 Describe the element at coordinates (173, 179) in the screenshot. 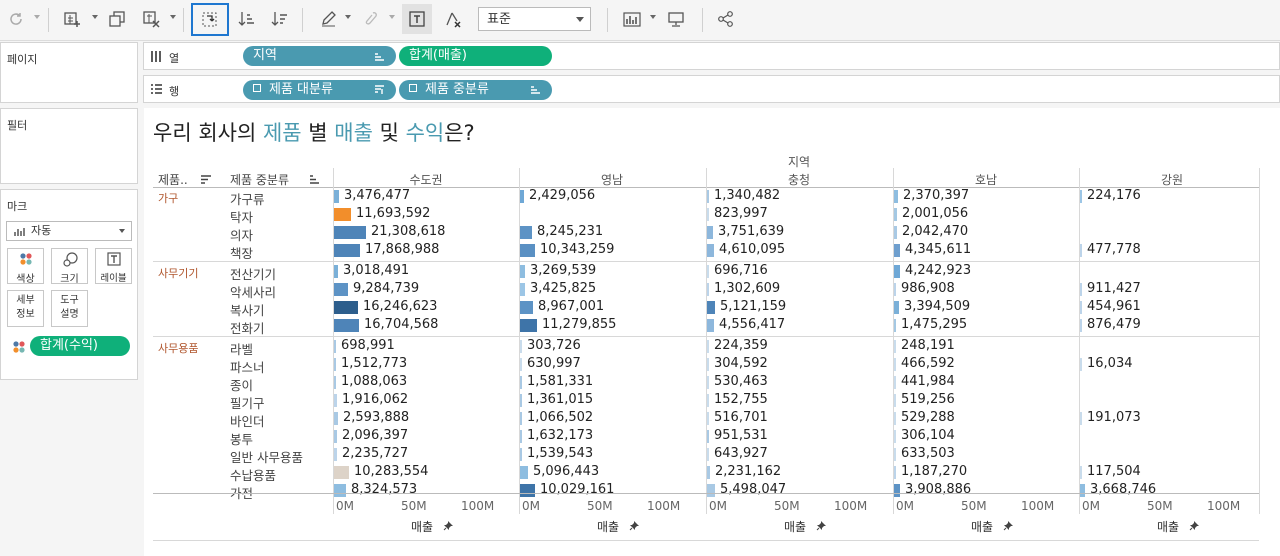

I see `category-header: 제품..` at that location.